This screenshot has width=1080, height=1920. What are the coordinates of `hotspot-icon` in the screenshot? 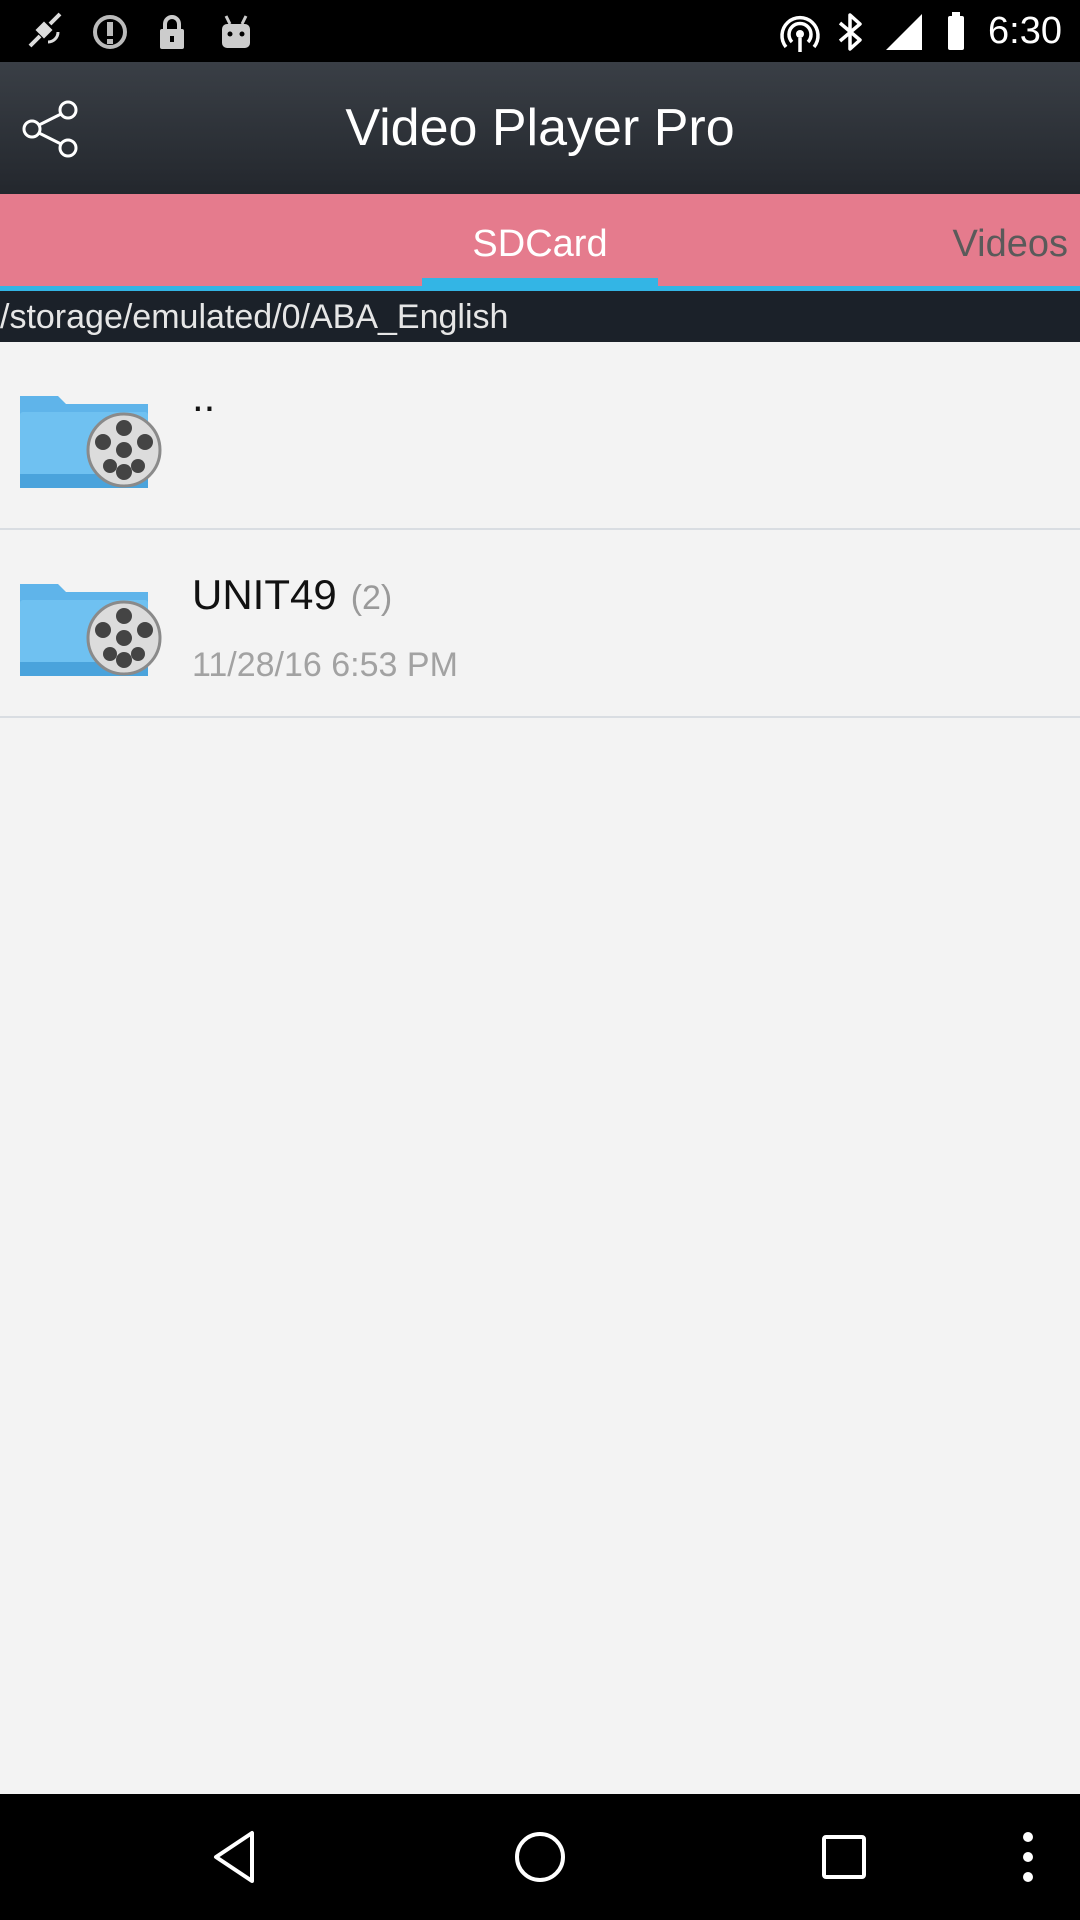 It's located at (800, 34).